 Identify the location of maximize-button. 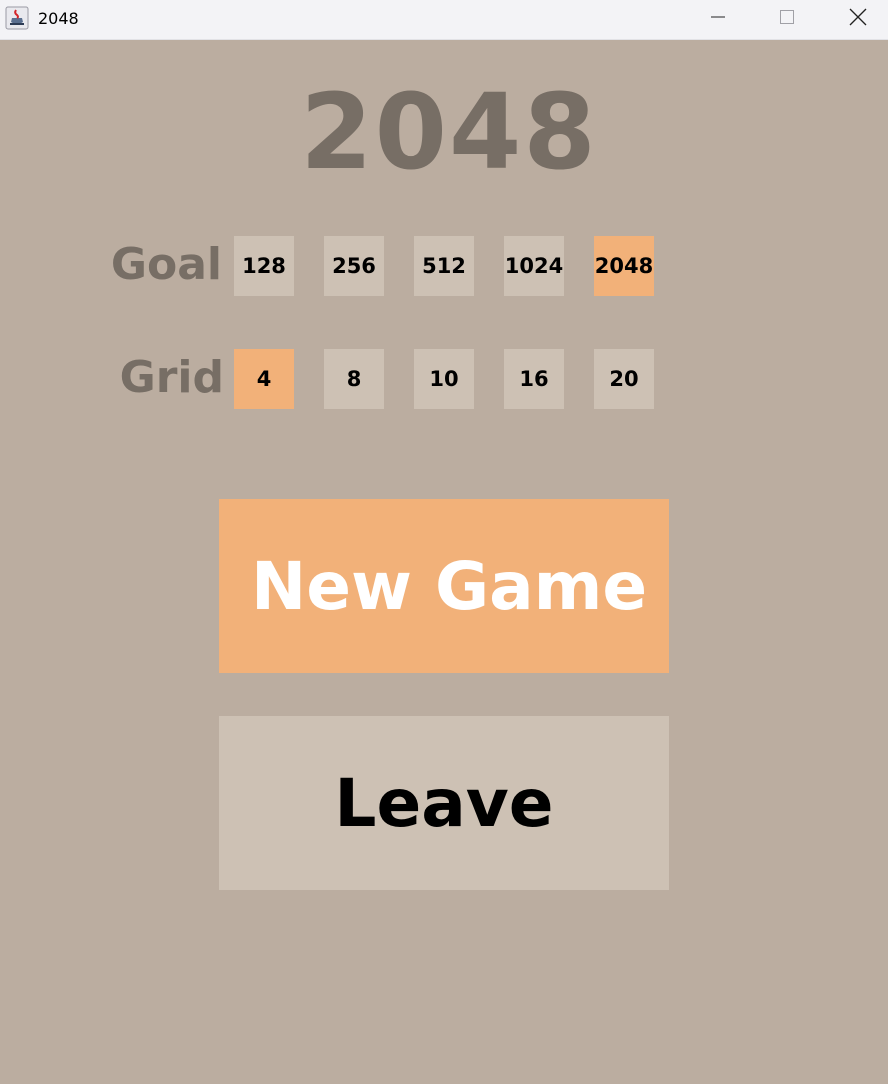
(787, 19).